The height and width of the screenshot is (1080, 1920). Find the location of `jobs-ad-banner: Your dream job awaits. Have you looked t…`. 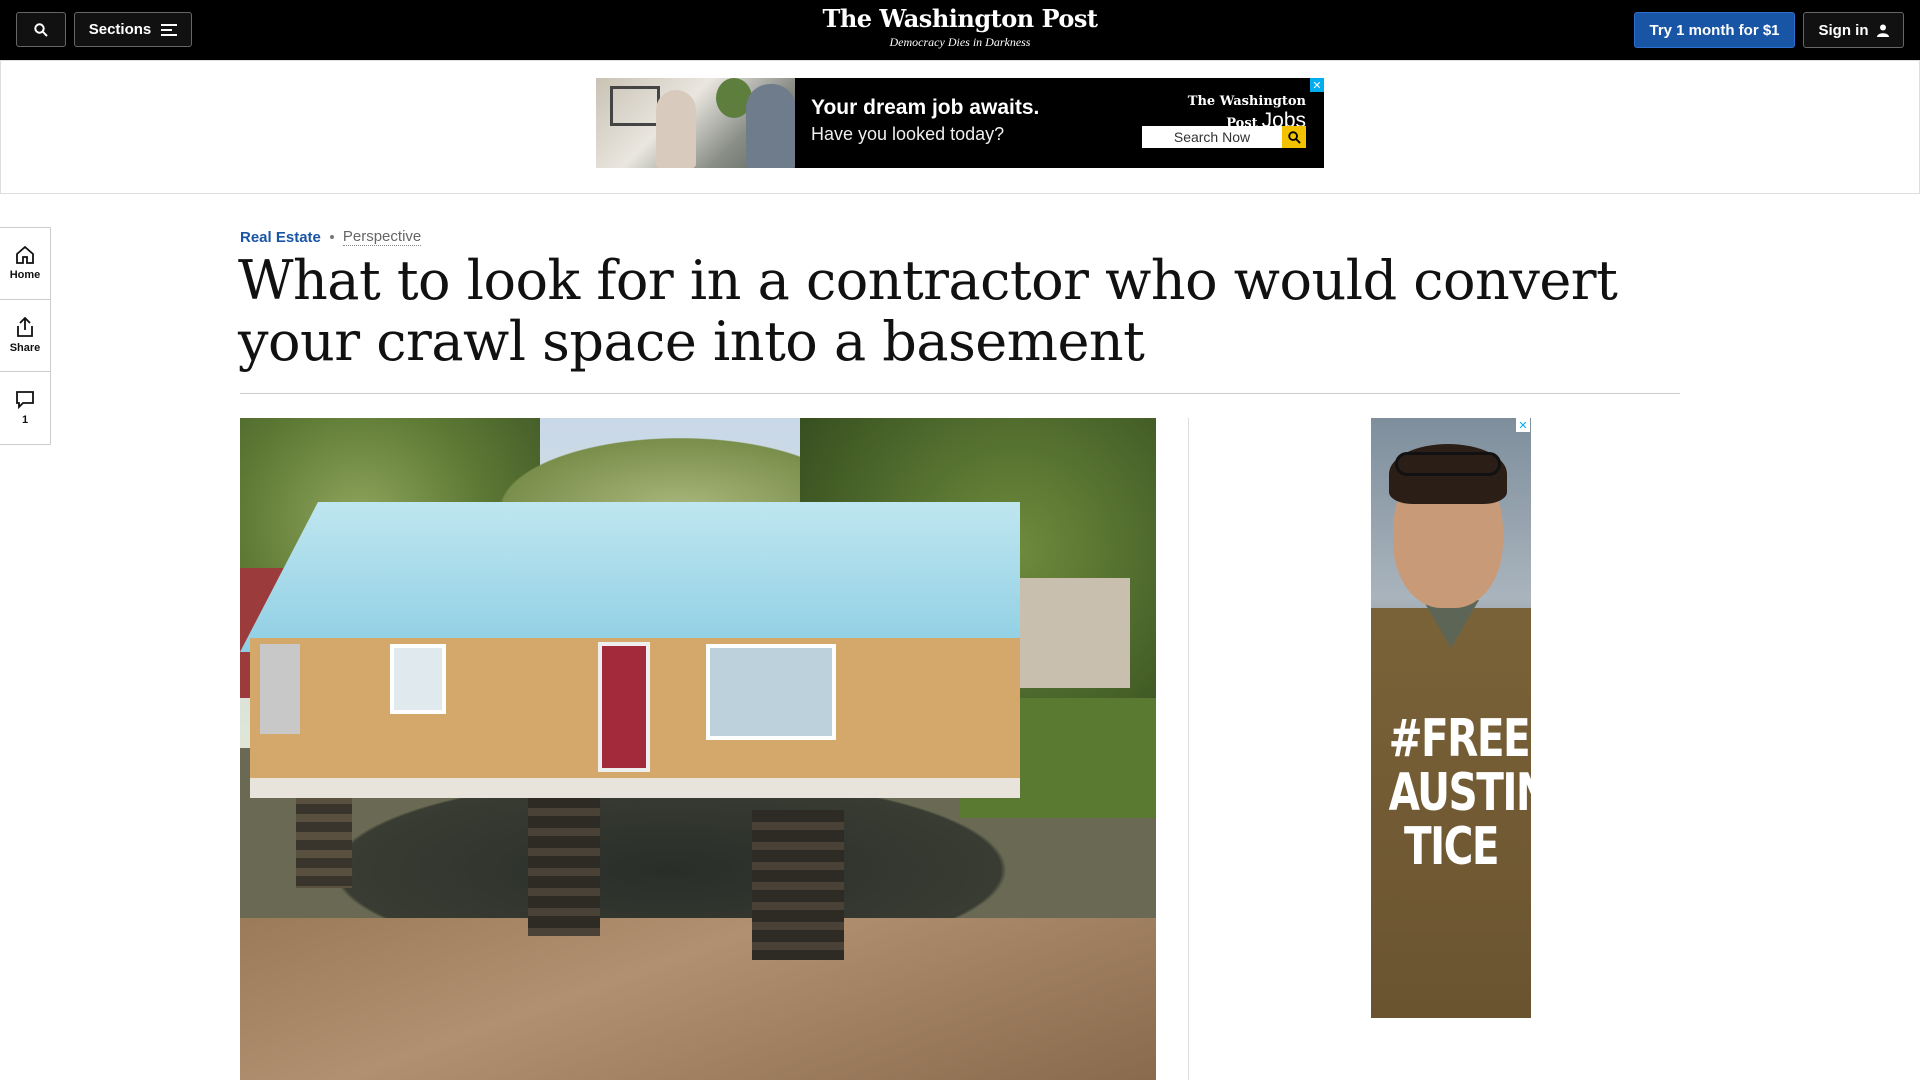

jobs-ad-banner: Your dream job awaits. Have you looked t… is located at coordinates (960, 123).